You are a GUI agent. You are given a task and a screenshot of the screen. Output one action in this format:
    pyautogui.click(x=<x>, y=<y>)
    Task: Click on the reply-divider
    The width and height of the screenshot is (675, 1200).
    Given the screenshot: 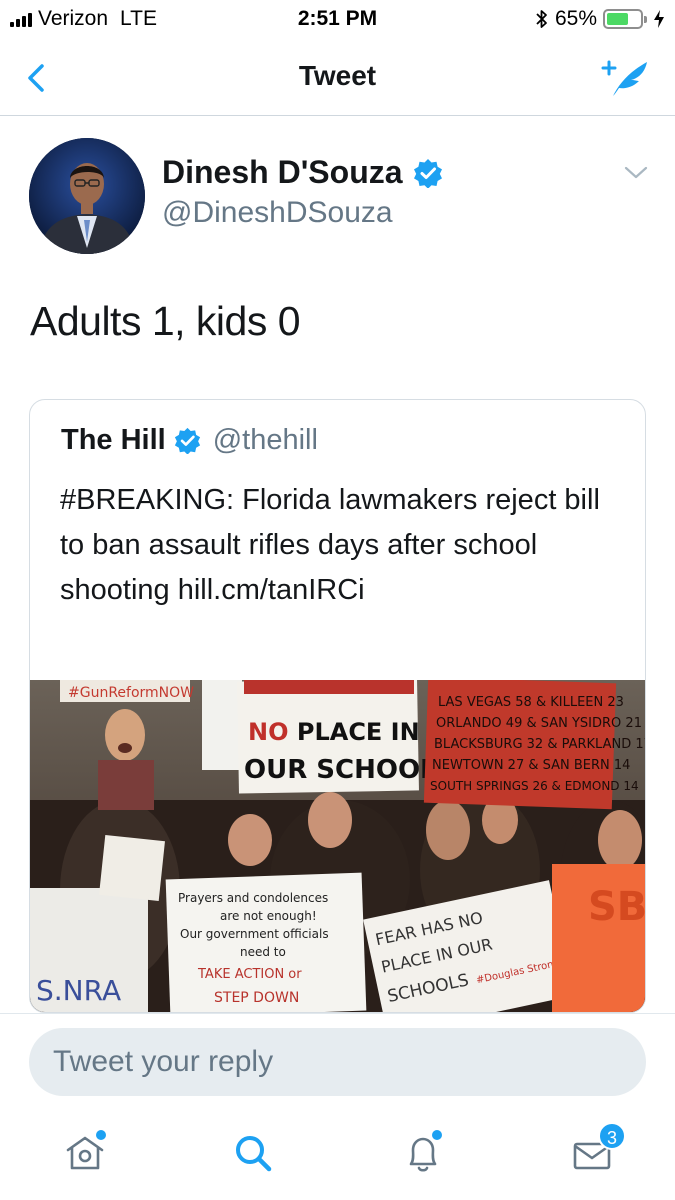 What is the action you would take?
    pyautogui.click(x=337, y=1013)
    